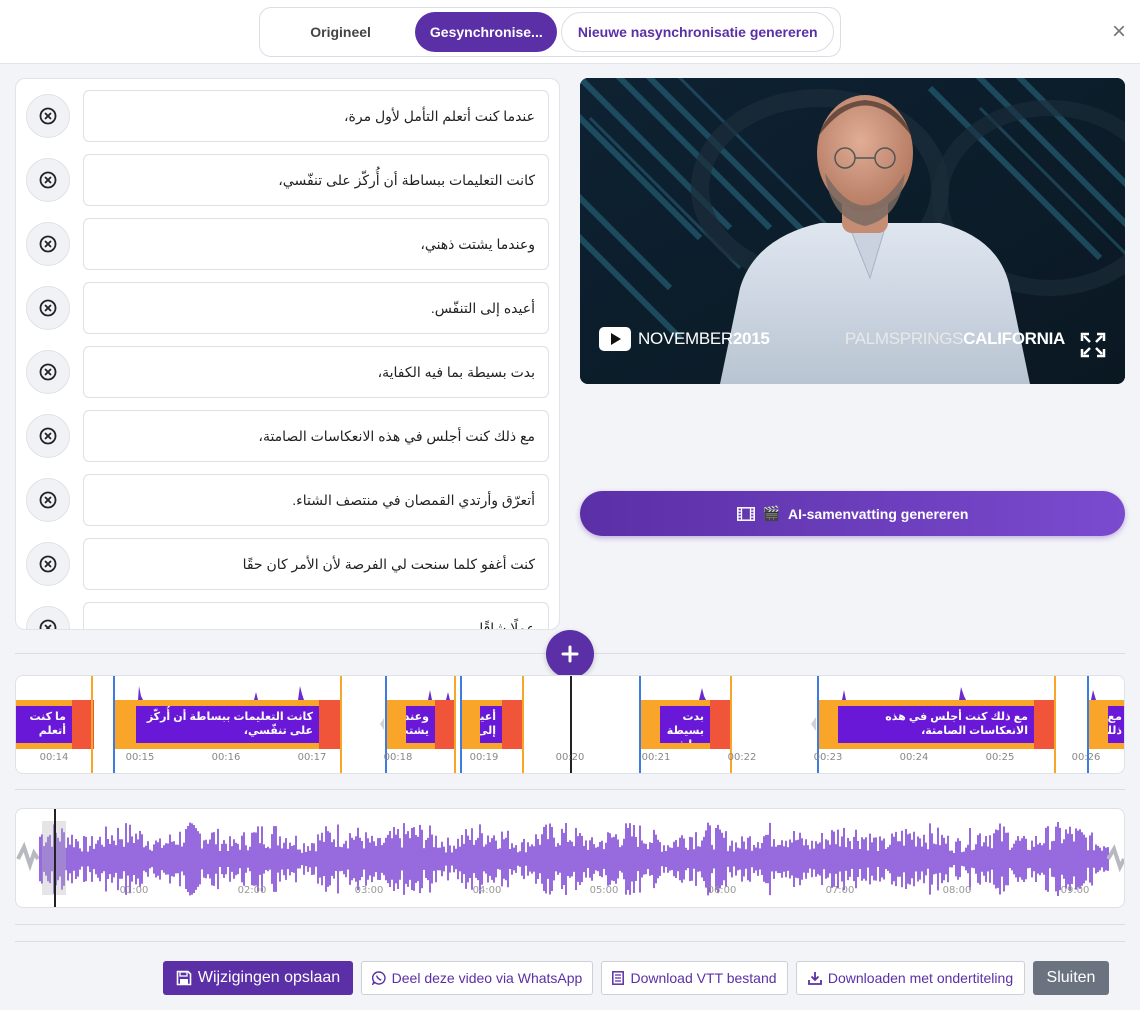 This screenshot has width=1140, height=1010. Describe the element at coordinates (477, 978) in the screenshot. I see `share-whatsapp-button: Deel deze video via WhatsApp` at that location.